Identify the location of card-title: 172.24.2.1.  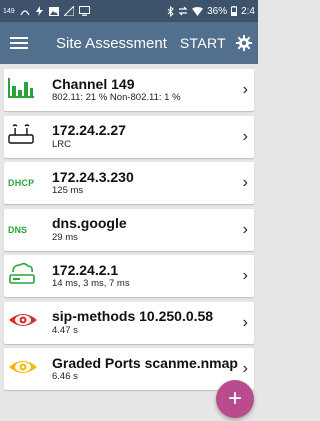
(85, 269).